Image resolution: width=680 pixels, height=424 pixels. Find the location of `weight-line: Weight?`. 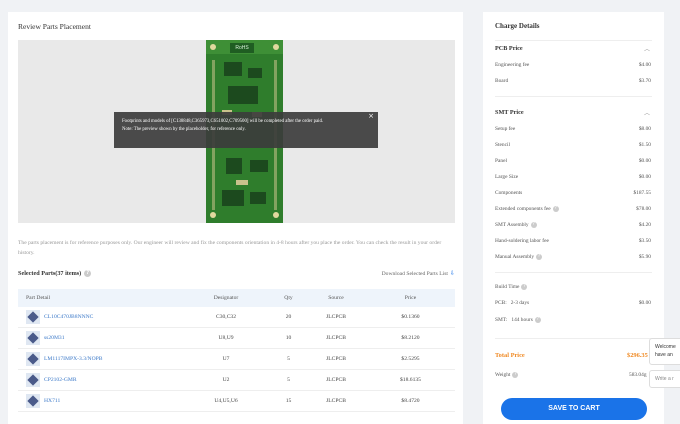

weight-line: Weight? is located at coordinates (507, 375).